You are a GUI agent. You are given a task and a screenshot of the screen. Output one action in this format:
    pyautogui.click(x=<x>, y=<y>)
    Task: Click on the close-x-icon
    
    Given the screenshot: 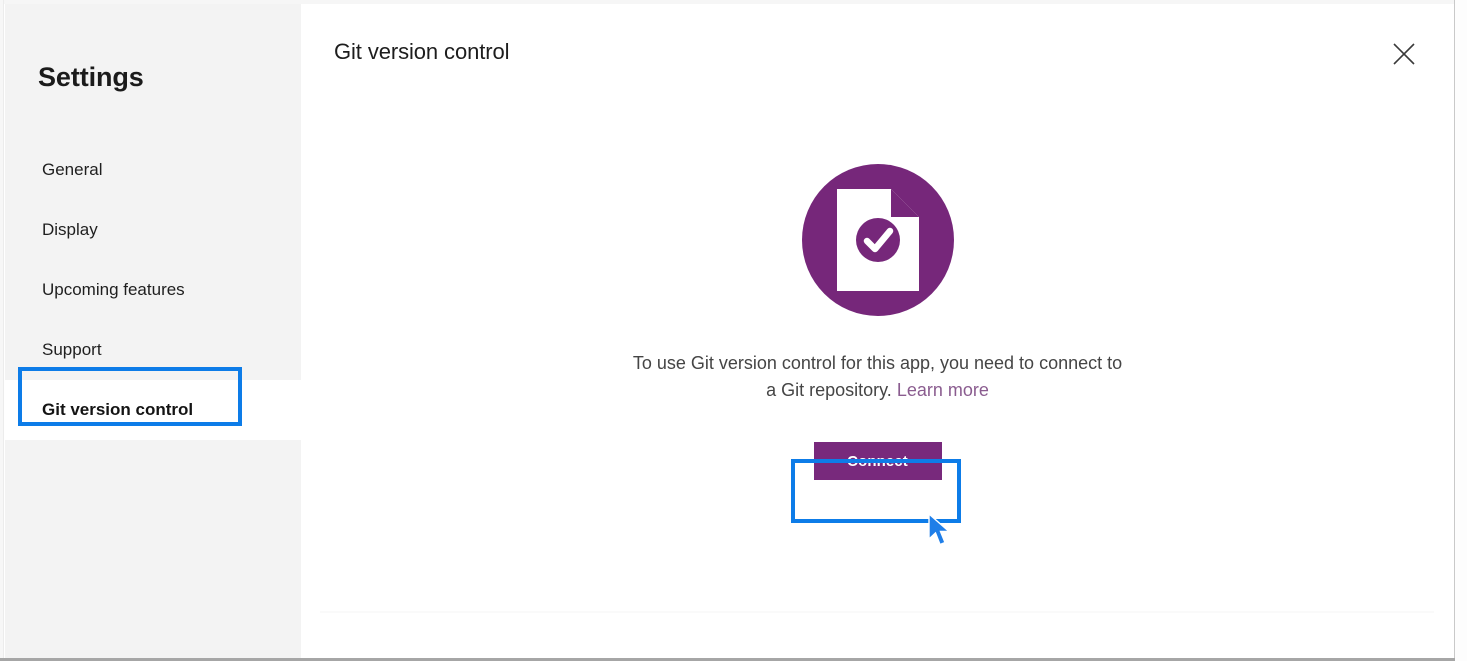 What is the action you would take?
    pyautogui.click(x=1404, y=54)
    